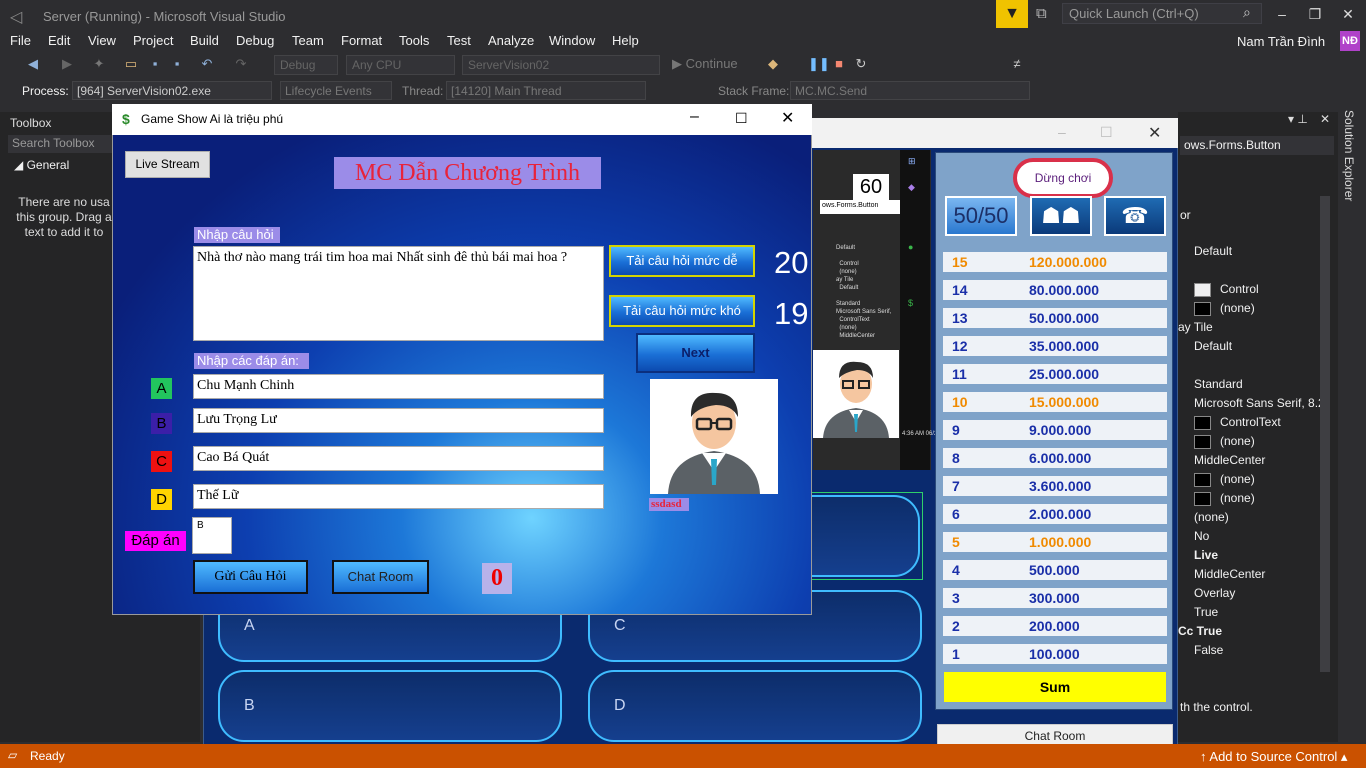 The width and height of the screenshot is (1366, 768). Describe the element at coordinates (1315, 15) in the screenshot. I see `restore-icon: ❐` at that location.